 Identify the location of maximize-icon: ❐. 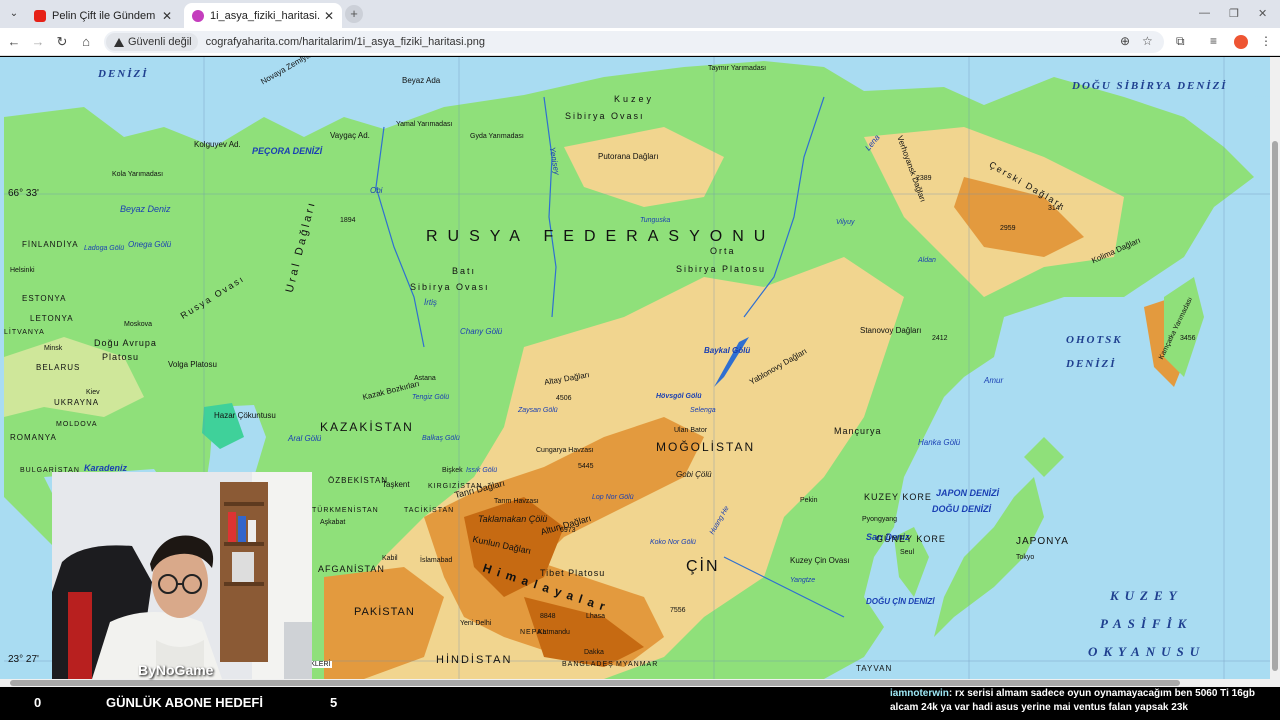
(1234, 13).